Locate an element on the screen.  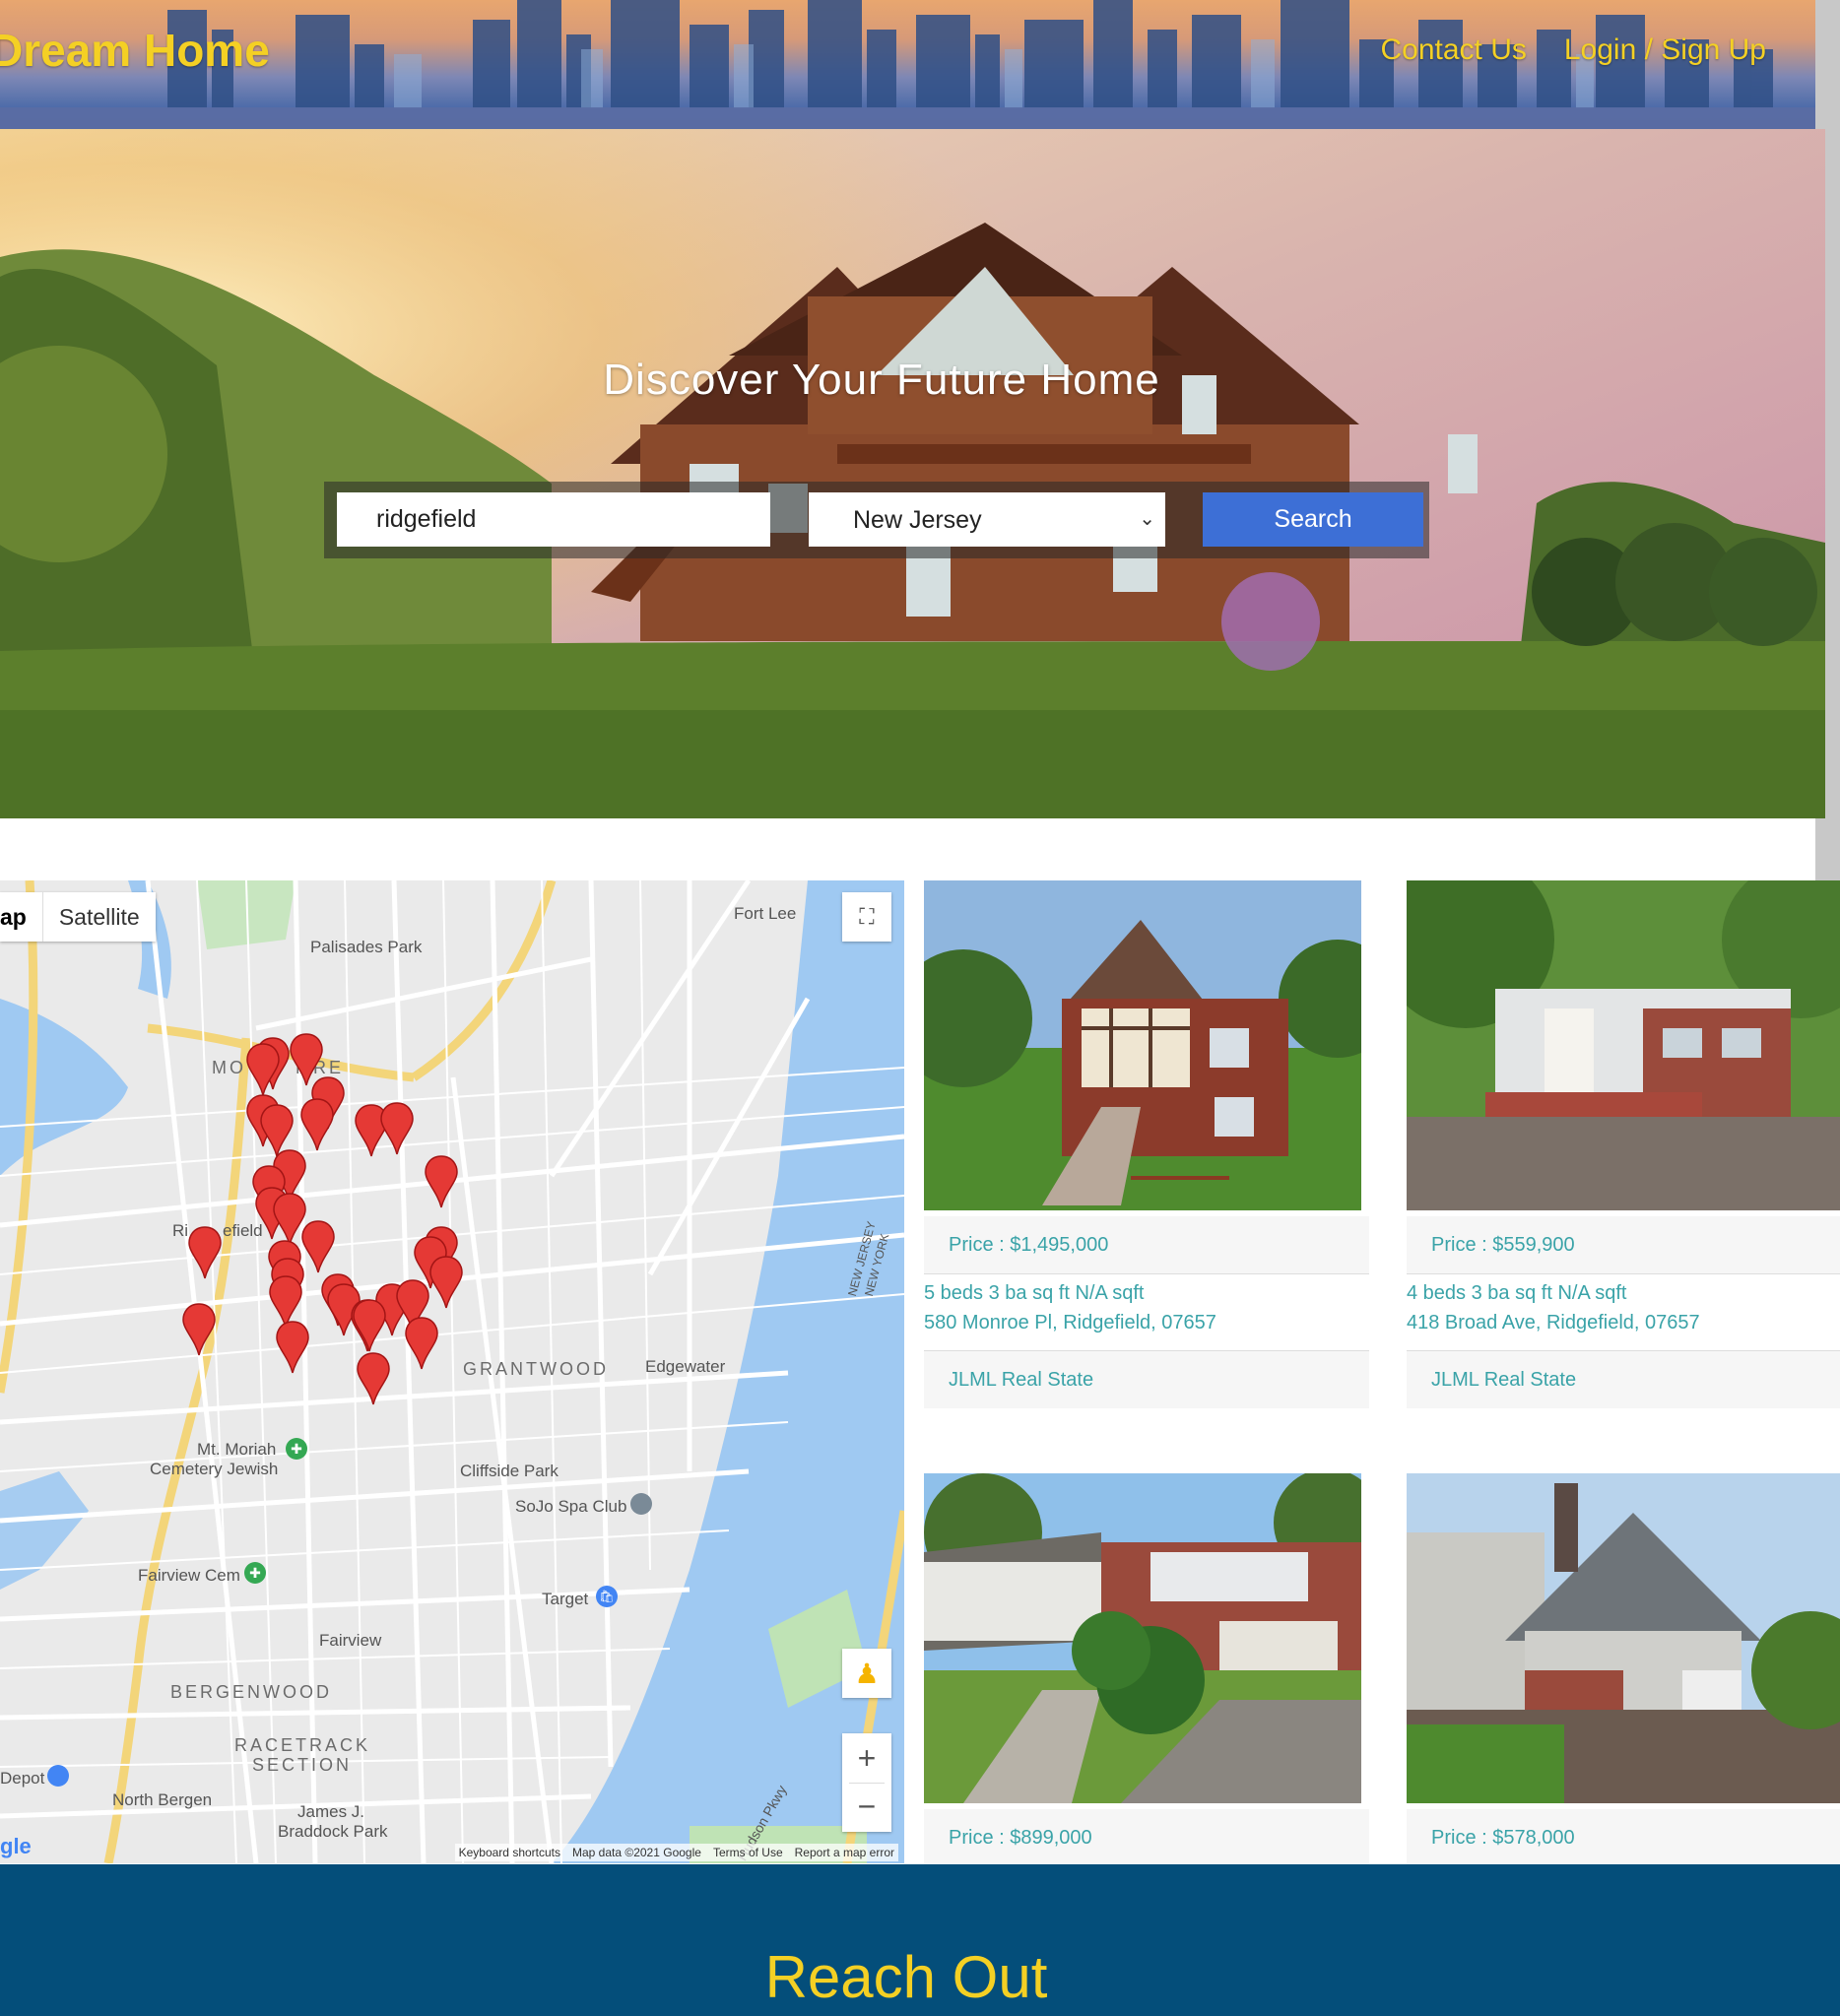
map-marker is located at coordinates (322, 1219).